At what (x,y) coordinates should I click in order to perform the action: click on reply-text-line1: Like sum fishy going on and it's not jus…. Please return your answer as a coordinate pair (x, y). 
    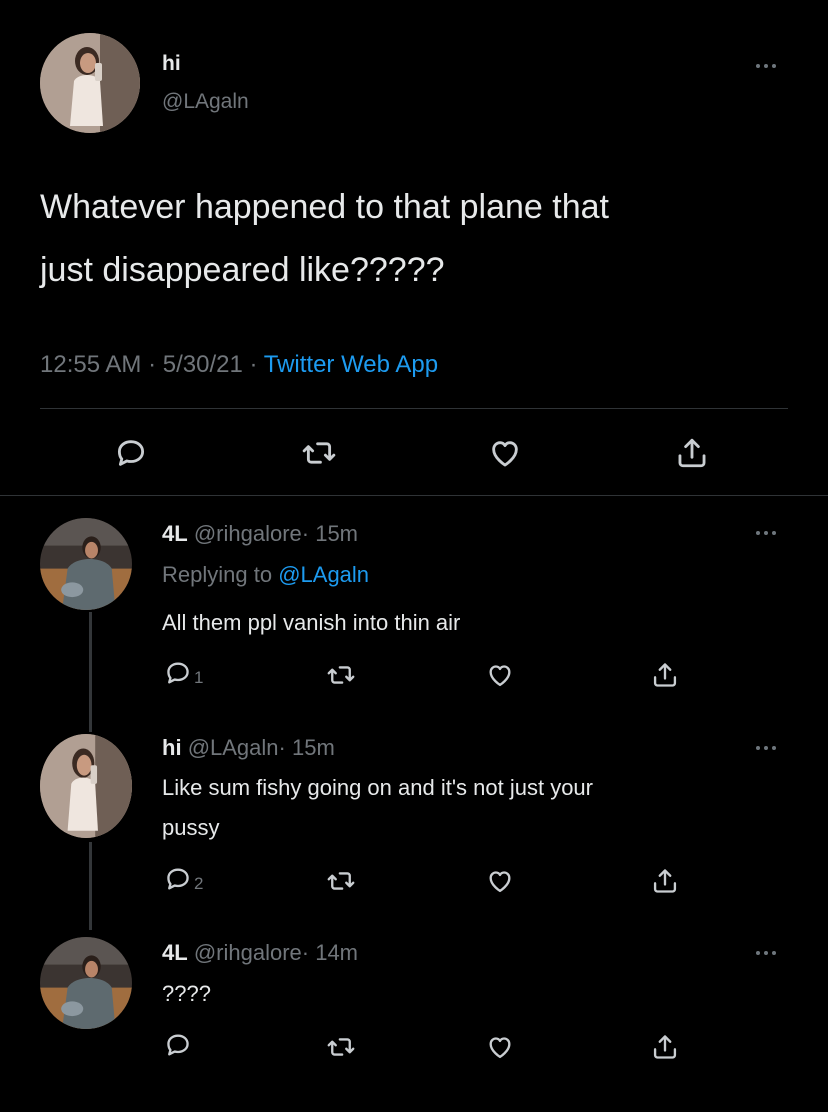
    Looking at the image, I should click on (377, 787).